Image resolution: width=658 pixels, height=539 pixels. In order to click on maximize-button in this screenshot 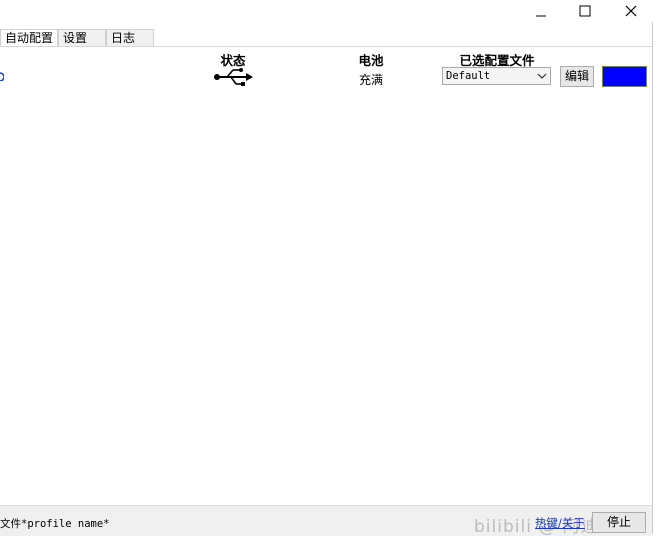, I will do `click(585, 11)`.